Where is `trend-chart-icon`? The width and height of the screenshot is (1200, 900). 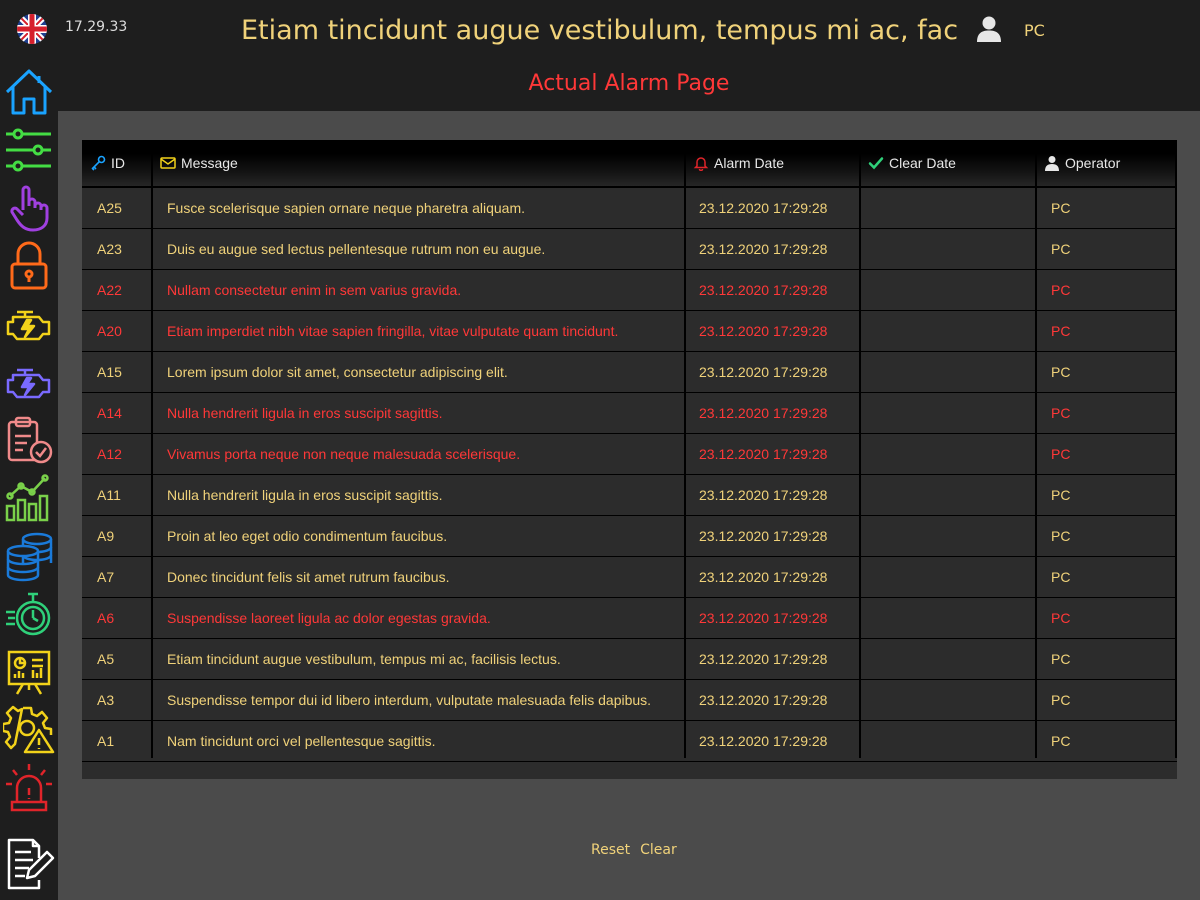
trend-chart-icon is located at coordinates (27, 498).